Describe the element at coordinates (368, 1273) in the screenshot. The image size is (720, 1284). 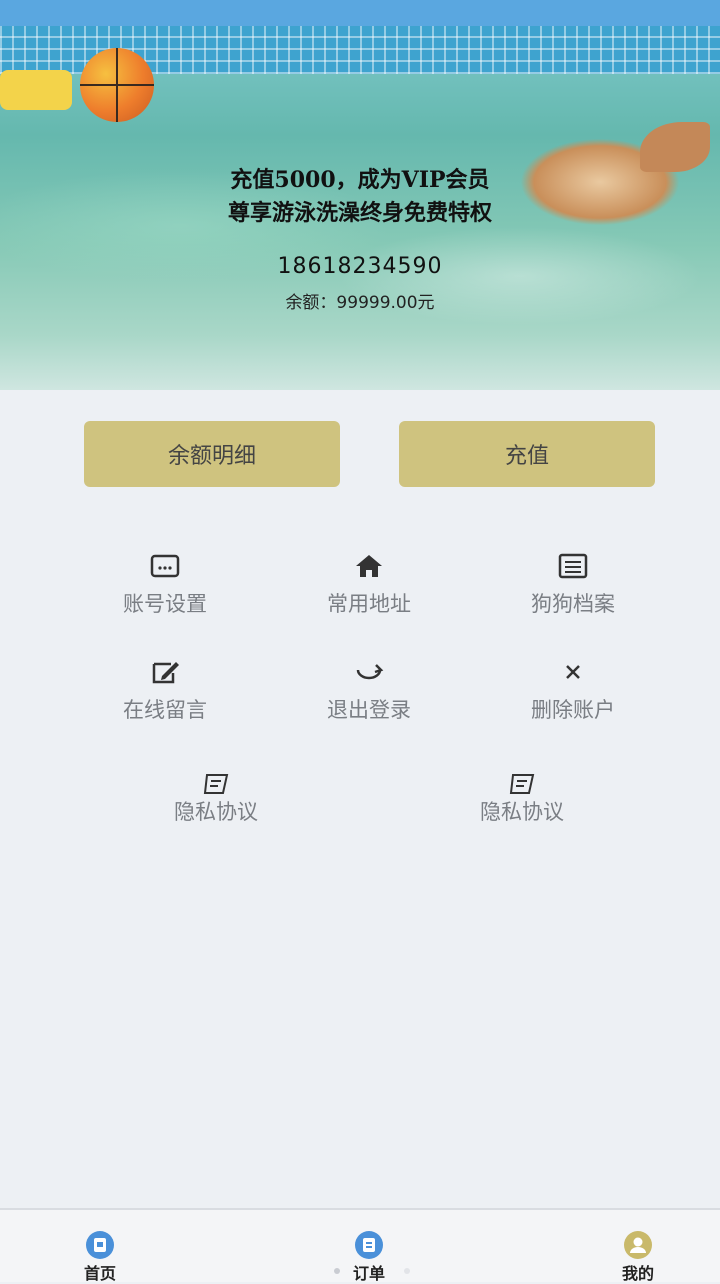
I see `tab-label: 订单` at that location.